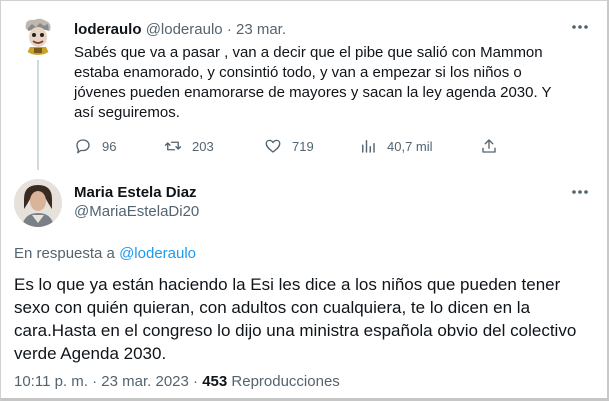 This screenshot has width=609, height=401. I want to click on handle: @loderaulo, so click(184, 29).